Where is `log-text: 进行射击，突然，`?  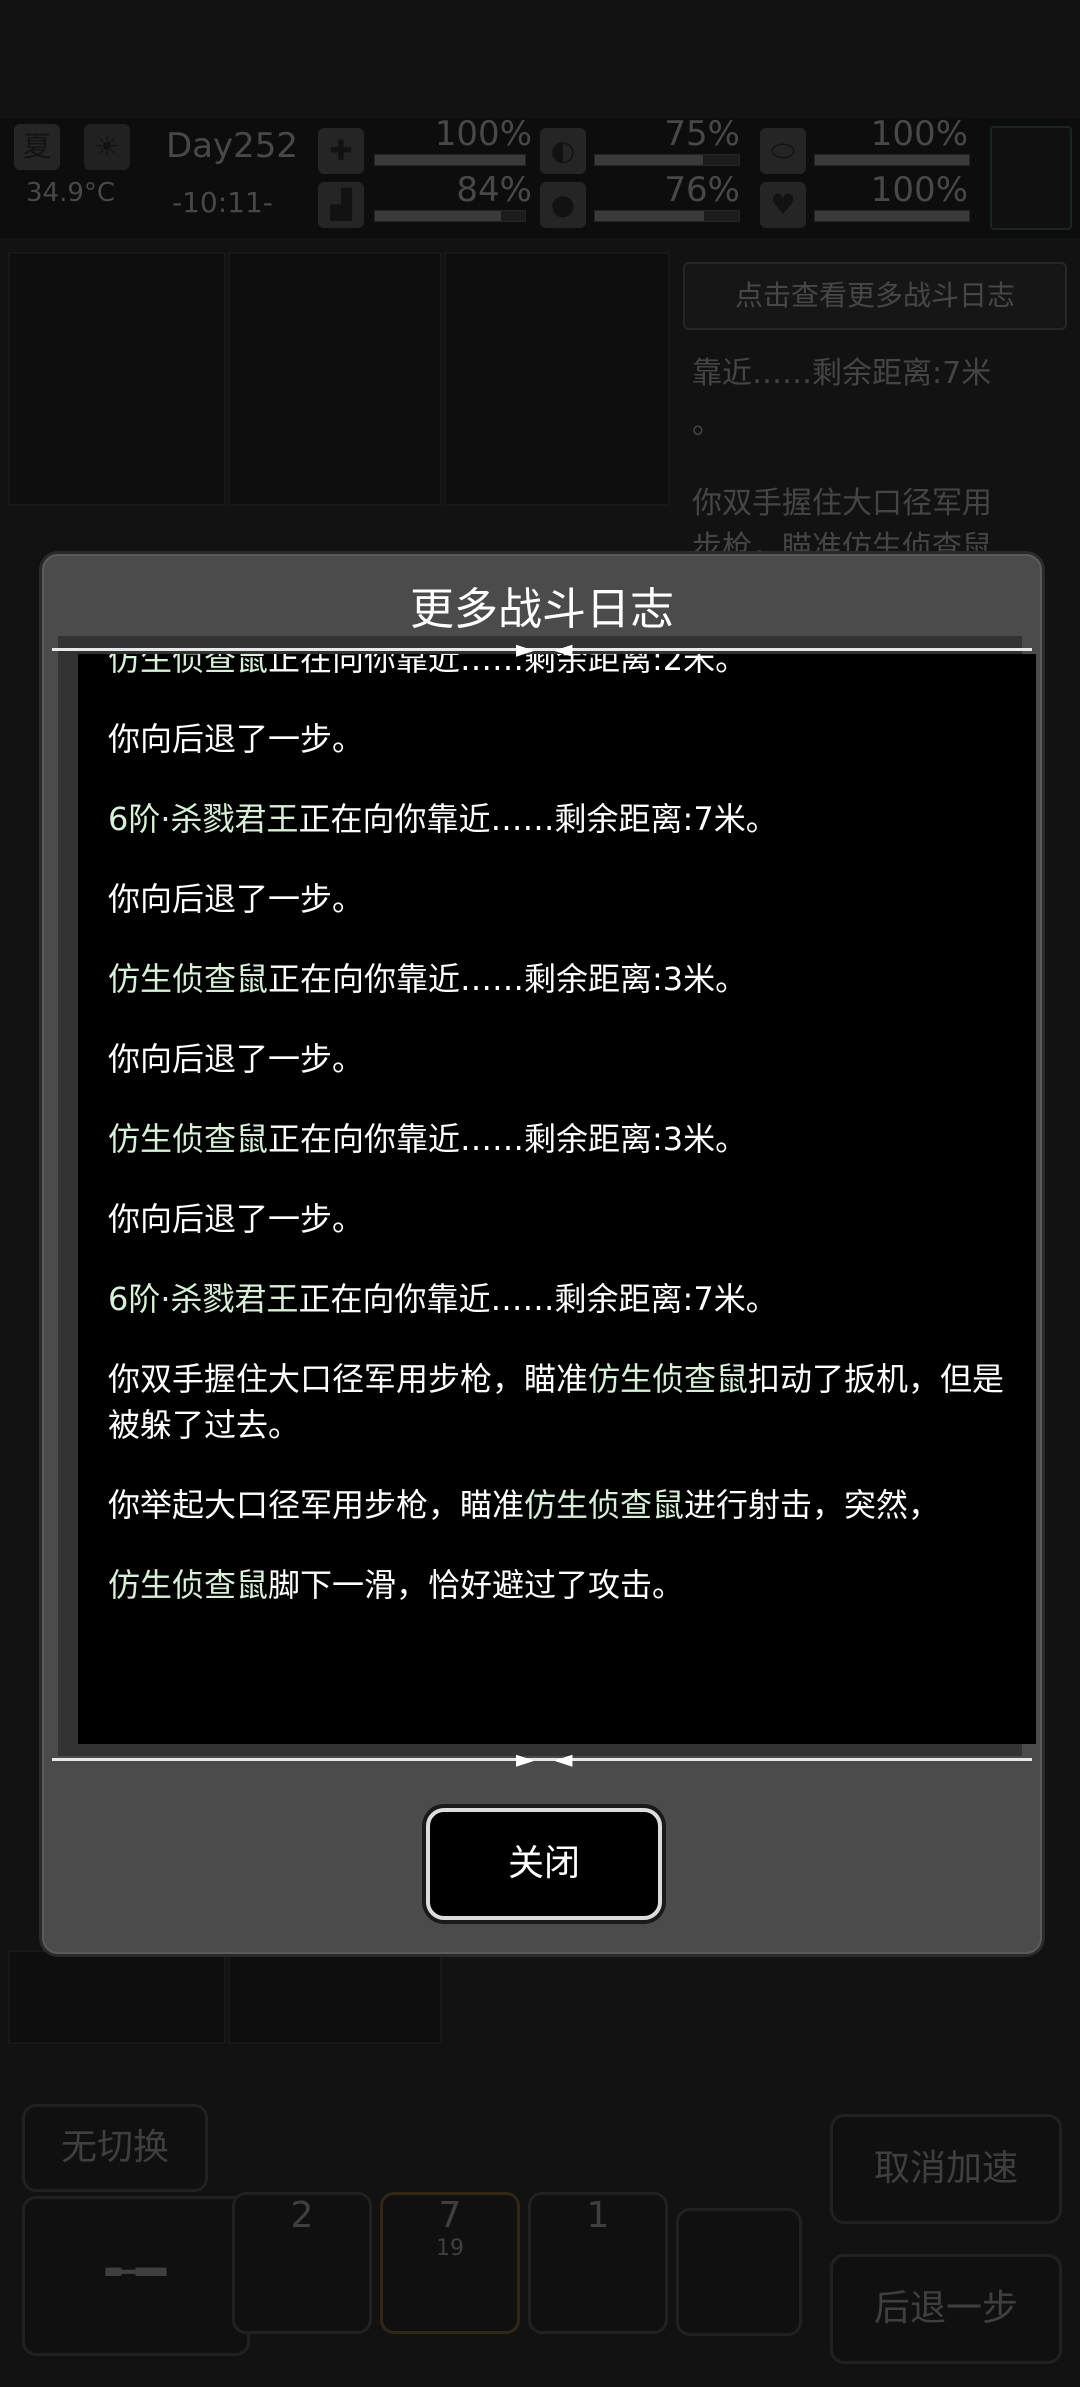
log-text: 进行射击，突然， is located at coordinates (812, 1505).